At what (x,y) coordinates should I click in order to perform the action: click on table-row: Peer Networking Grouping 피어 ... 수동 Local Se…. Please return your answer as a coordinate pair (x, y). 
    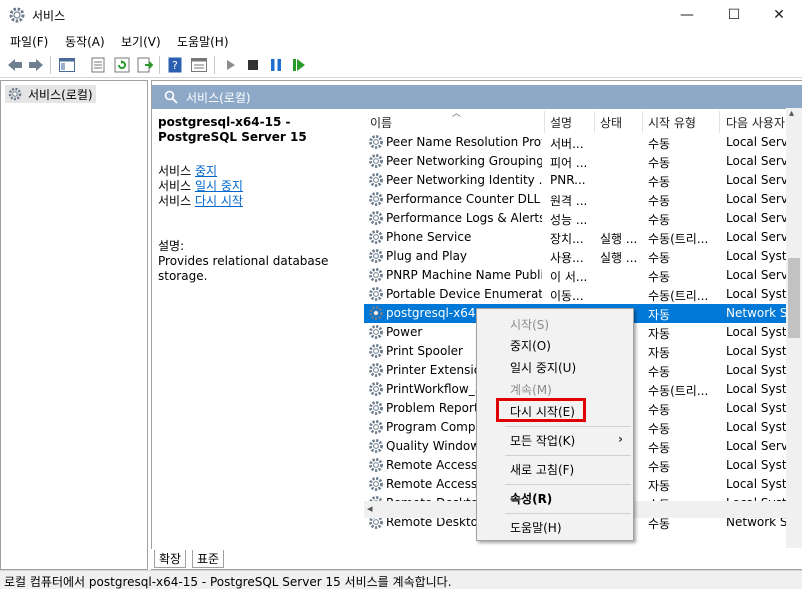
    Looking at the image, I should click on (583, 161).